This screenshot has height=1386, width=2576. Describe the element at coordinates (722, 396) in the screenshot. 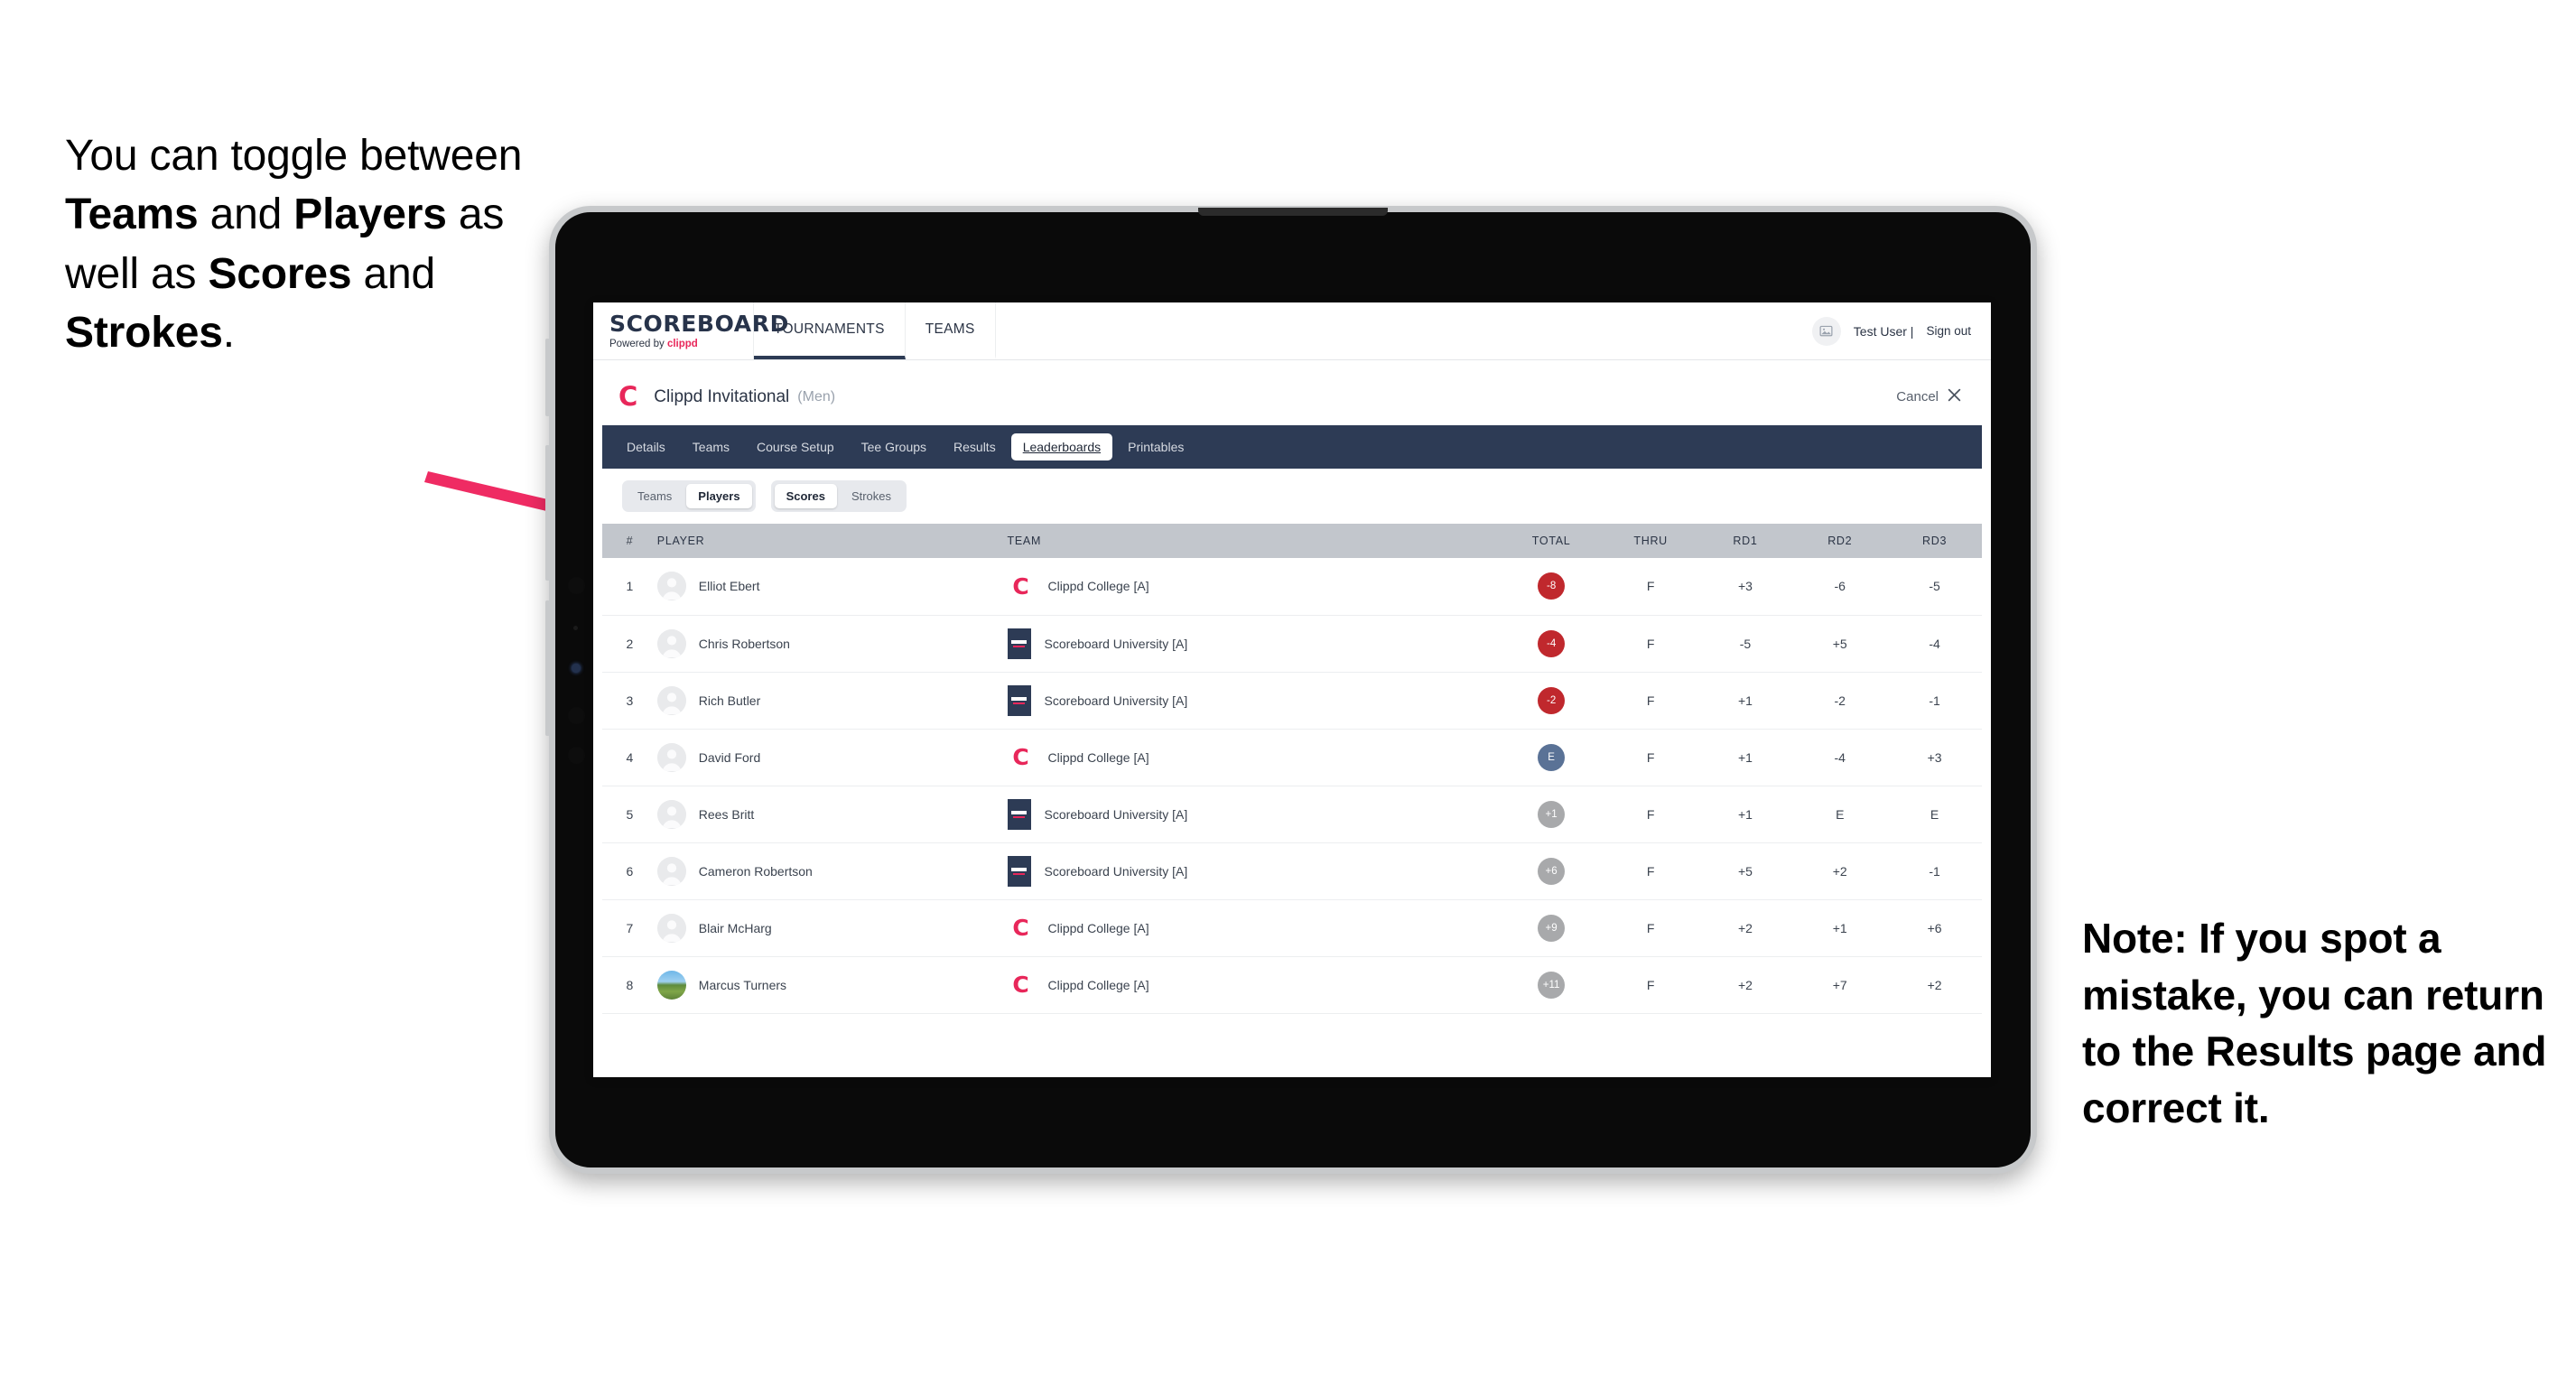

I see `tournament-title: Clippd Invitational` at that location.